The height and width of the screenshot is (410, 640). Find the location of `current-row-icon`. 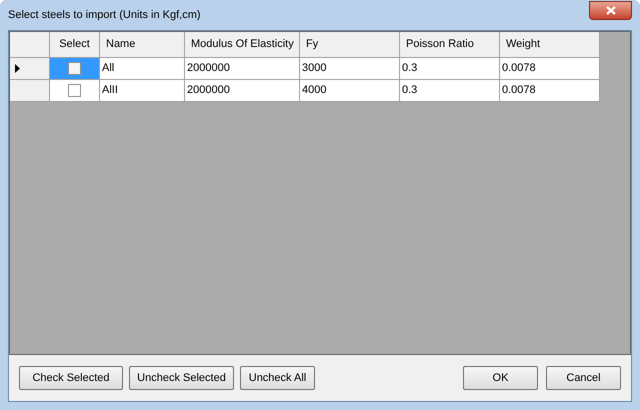

current-row-icon is located at coordinates (17, 68).